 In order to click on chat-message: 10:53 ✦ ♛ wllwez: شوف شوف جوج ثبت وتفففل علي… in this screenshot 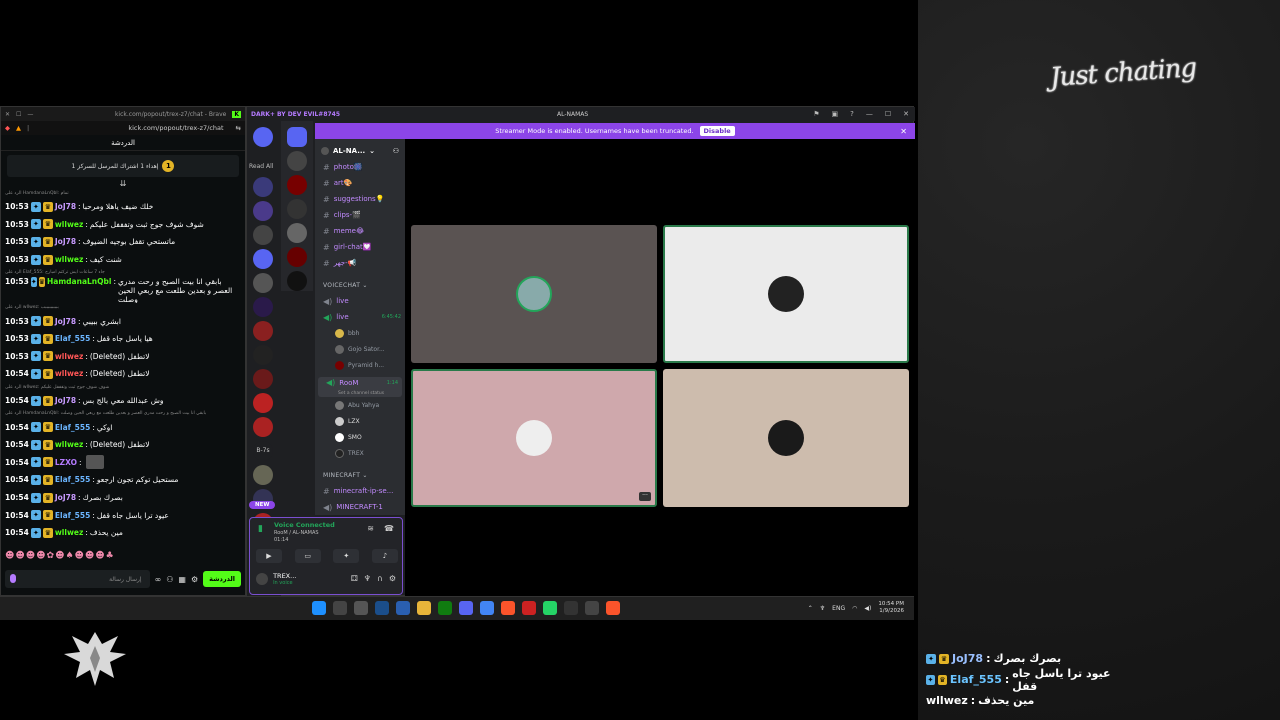, I will do `click(123, 225)`.